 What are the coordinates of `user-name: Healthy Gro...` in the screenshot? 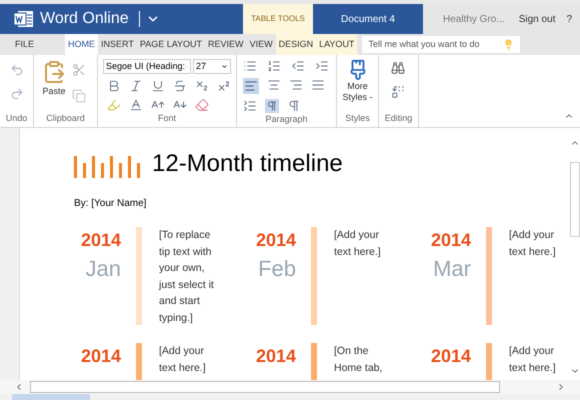 It's located at (474, 19).